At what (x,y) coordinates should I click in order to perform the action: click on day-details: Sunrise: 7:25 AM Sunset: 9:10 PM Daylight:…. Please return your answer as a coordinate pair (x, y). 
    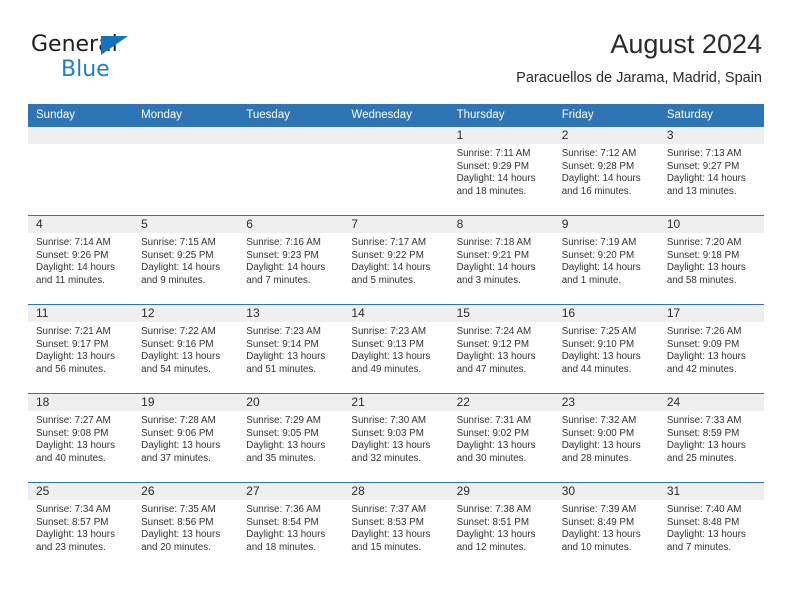
    Looking at the image, I should click on (606, 349).